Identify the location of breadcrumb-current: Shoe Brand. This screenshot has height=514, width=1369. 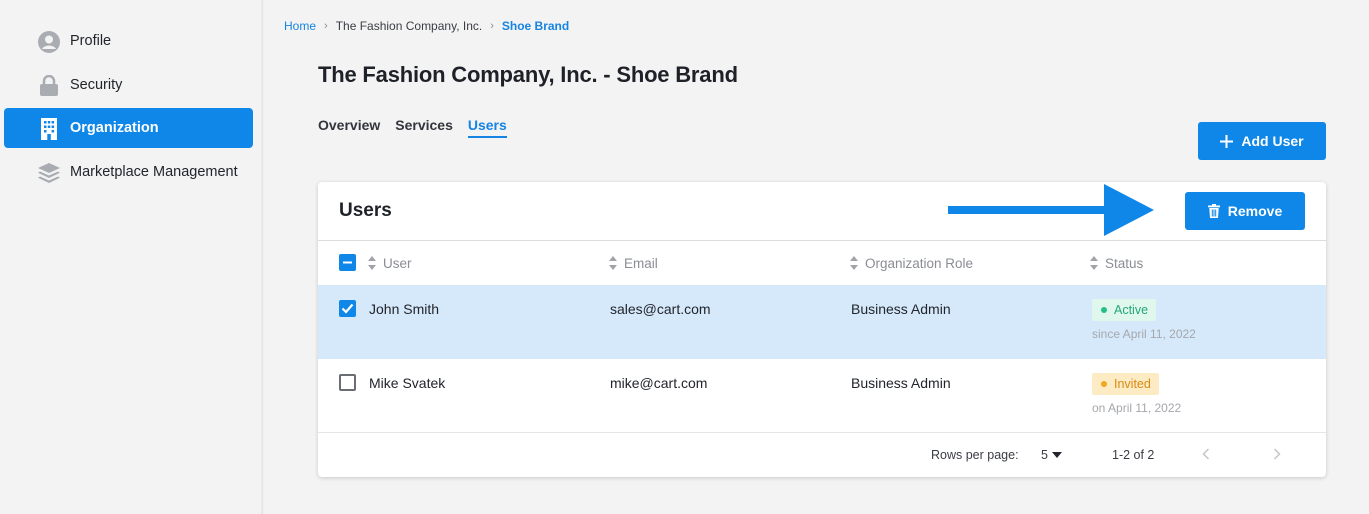
(535, 26).